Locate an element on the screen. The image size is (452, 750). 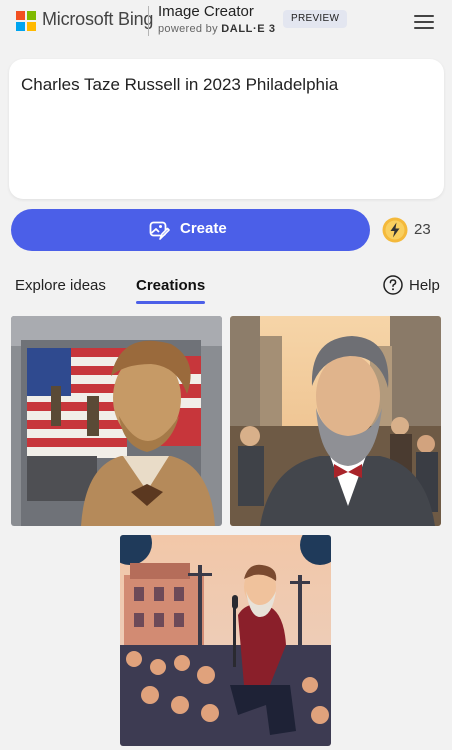
powered-by-label: powered by is located at coordinates (188, 29).